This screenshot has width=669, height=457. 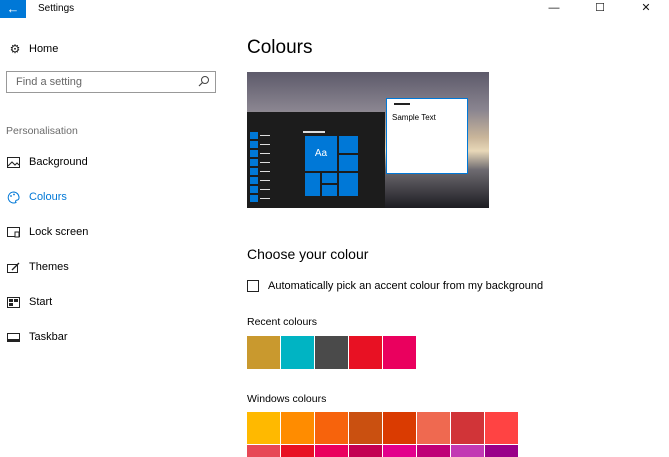 I want to click on maximize-button: ☐, so click(x=600, y=9).